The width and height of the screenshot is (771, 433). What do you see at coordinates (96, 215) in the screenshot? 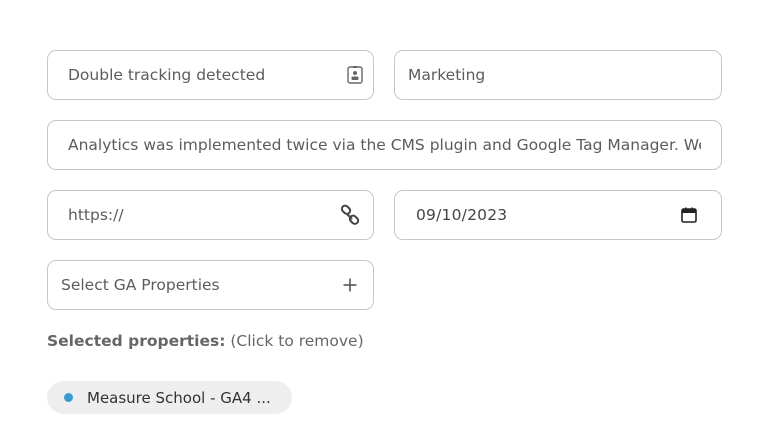
I see `url-placeholder: https://` at bounding box center [96, 215].